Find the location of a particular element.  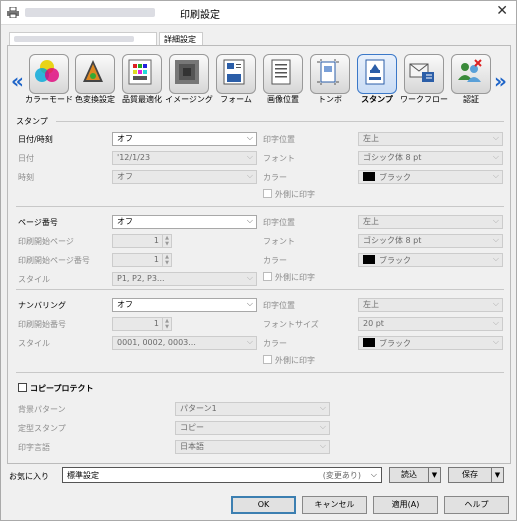

page-color-value: ブラック is located at coordinates (395, 260).